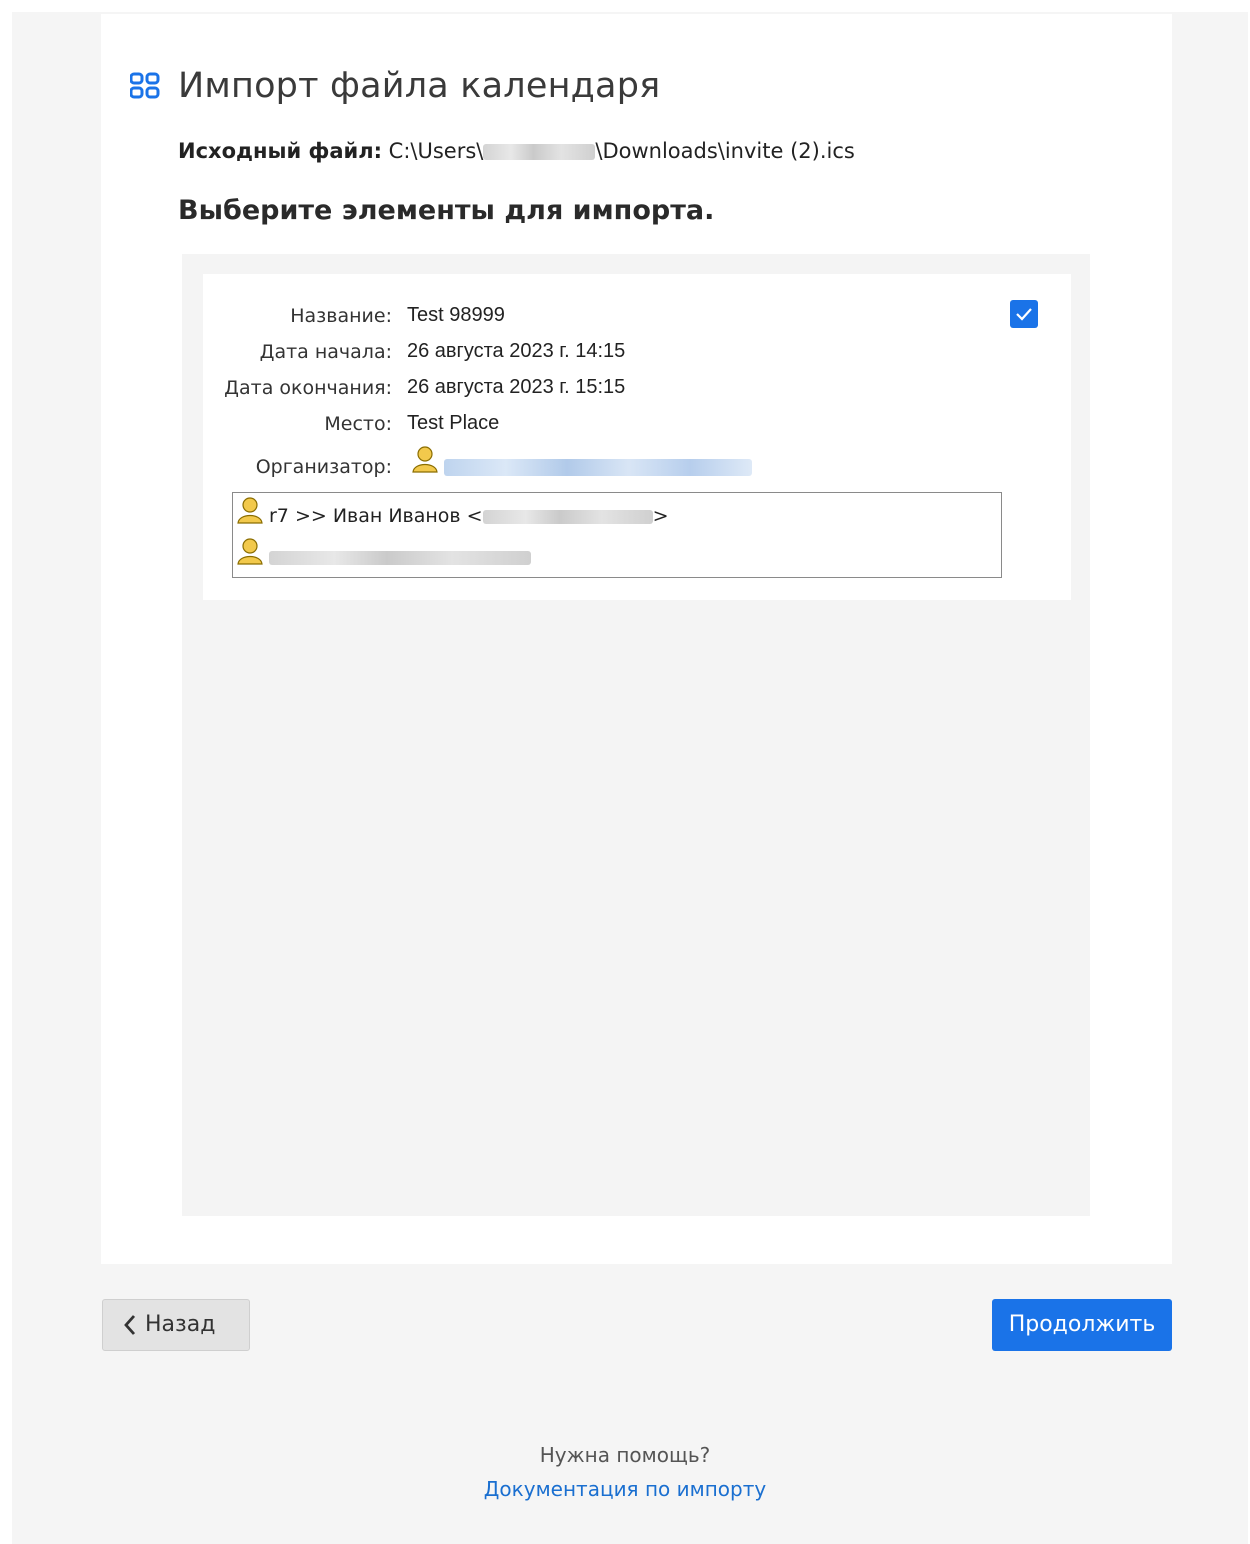  What do you see at coordinates (516, 351) in the screenshot?
I see `start-value: 26 августа 2023 г. 14:15` at bounding box center [516, 351].